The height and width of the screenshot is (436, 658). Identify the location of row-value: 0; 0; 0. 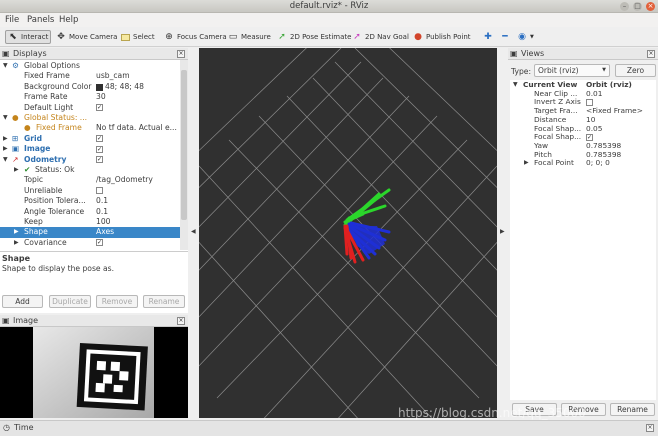
(598, 163).